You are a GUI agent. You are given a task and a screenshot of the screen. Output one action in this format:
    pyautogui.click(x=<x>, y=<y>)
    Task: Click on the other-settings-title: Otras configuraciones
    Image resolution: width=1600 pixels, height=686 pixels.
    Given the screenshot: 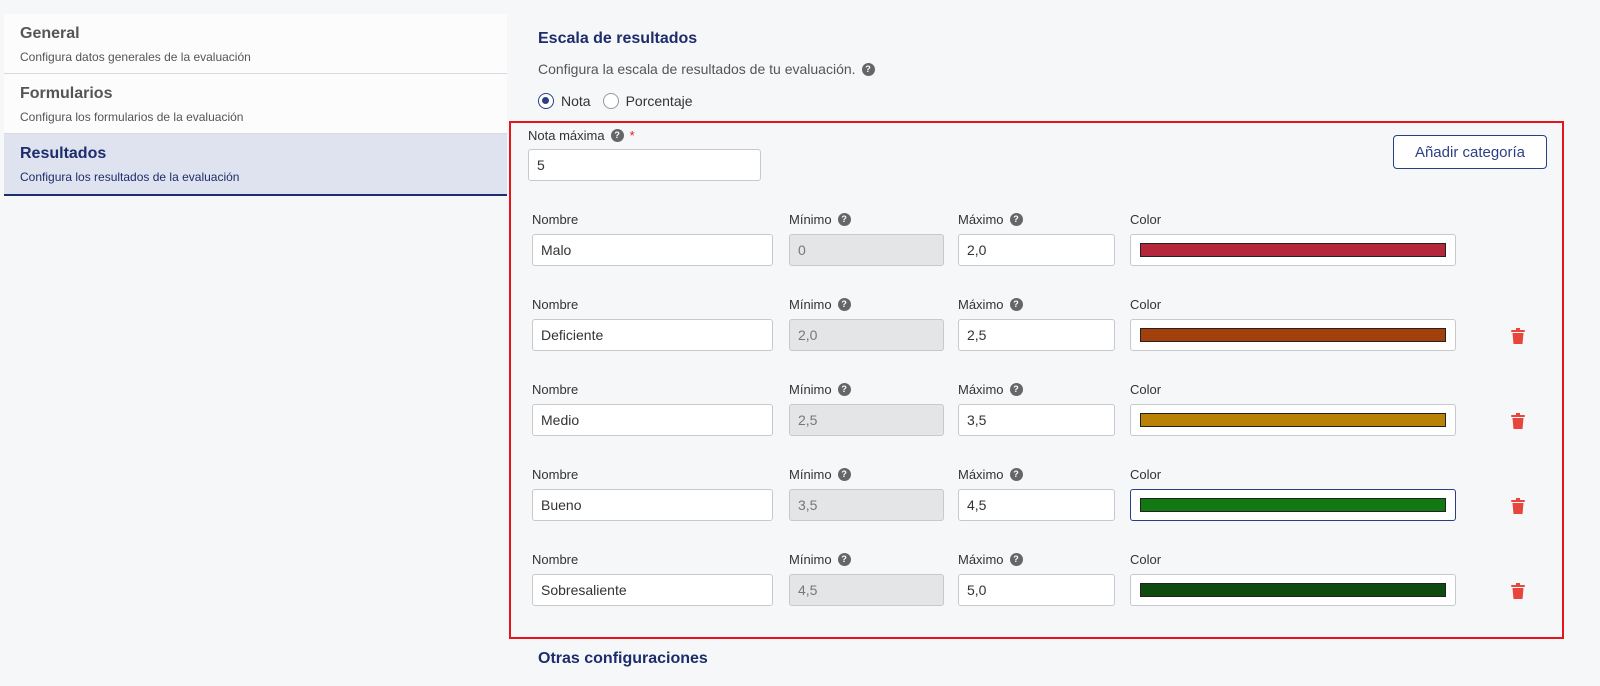 What is the action you would take?
    pyautogui.click(x=623, y=658)
    